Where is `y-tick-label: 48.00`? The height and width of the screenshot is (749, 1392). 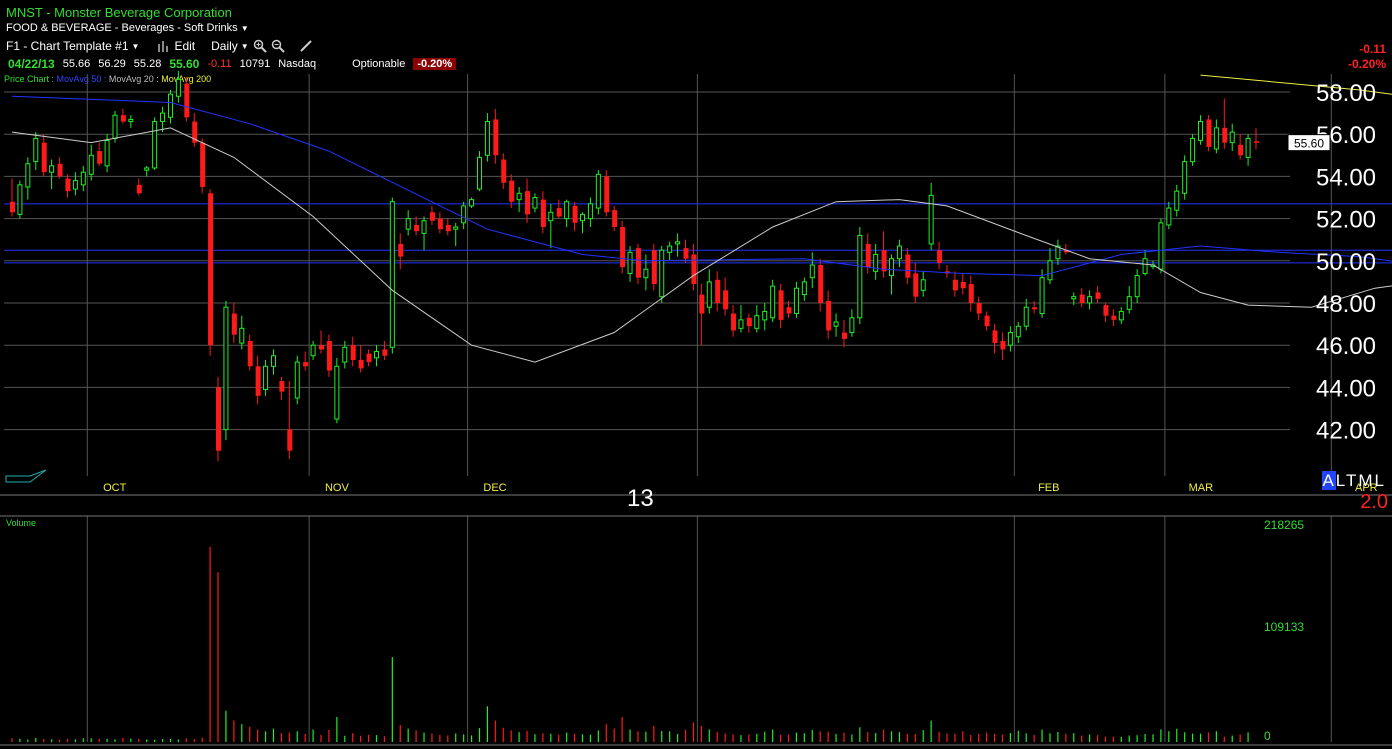
y-tick-label: 48.00 is located at coordinates (1346, 304).